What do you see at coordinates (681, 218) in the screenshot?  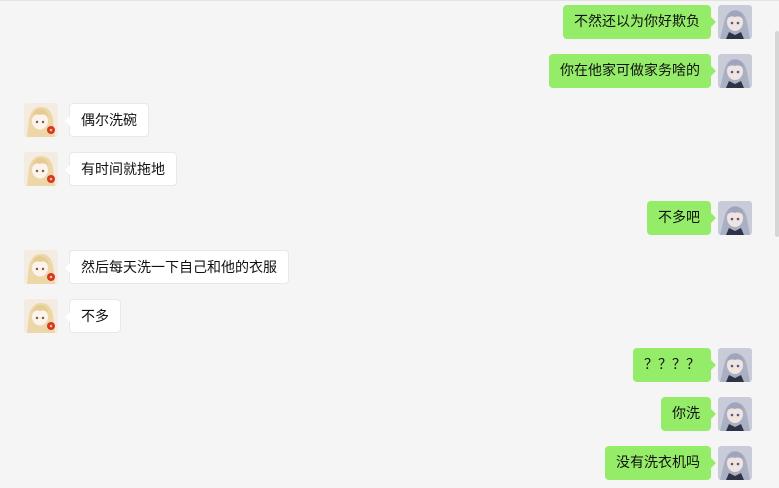 I see `message-bubble-outgoing: 不多吧` at bounding box center [681, 218].